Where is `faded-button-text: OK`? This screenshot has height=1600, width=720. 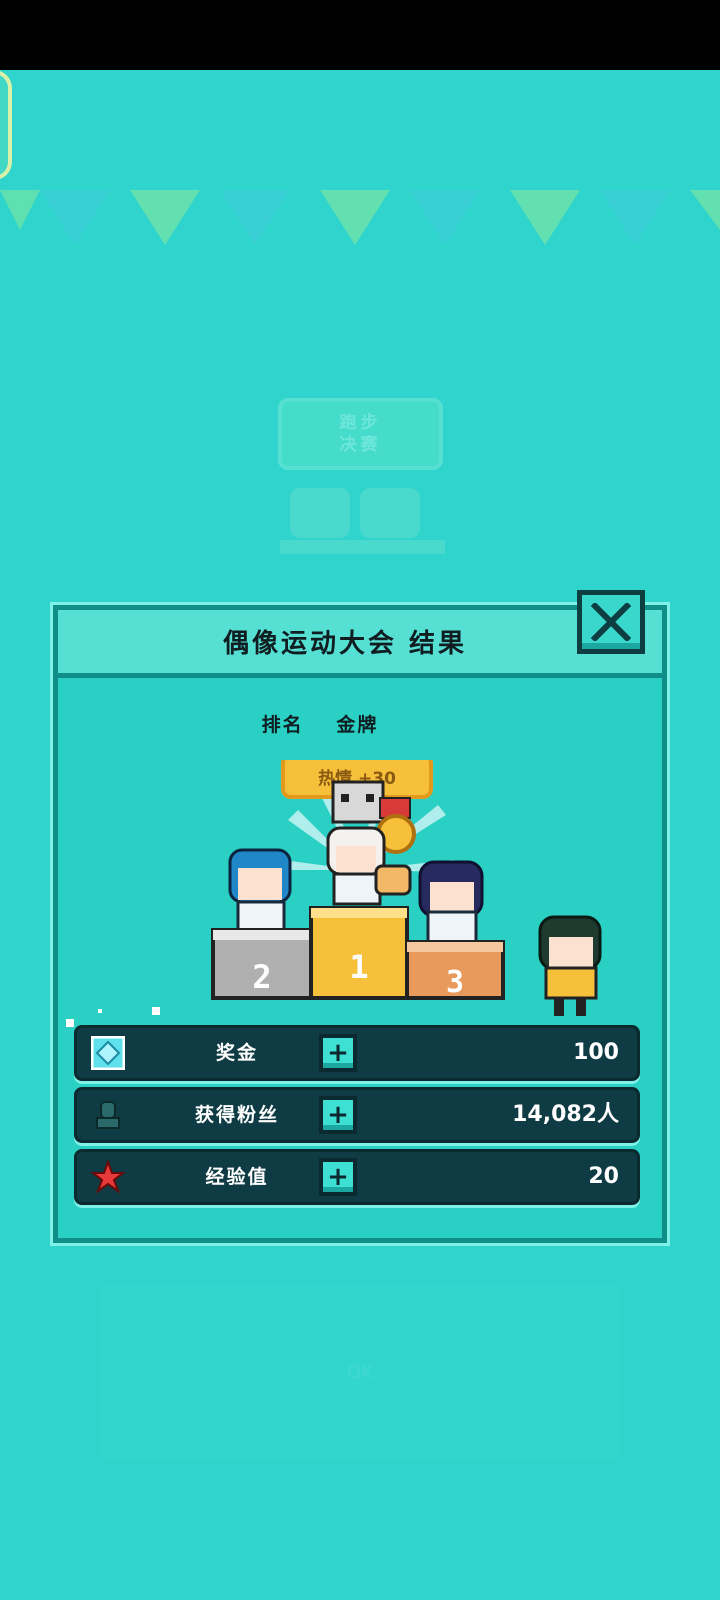 faded-button-text: OK is located at coordinates (360, 1372).